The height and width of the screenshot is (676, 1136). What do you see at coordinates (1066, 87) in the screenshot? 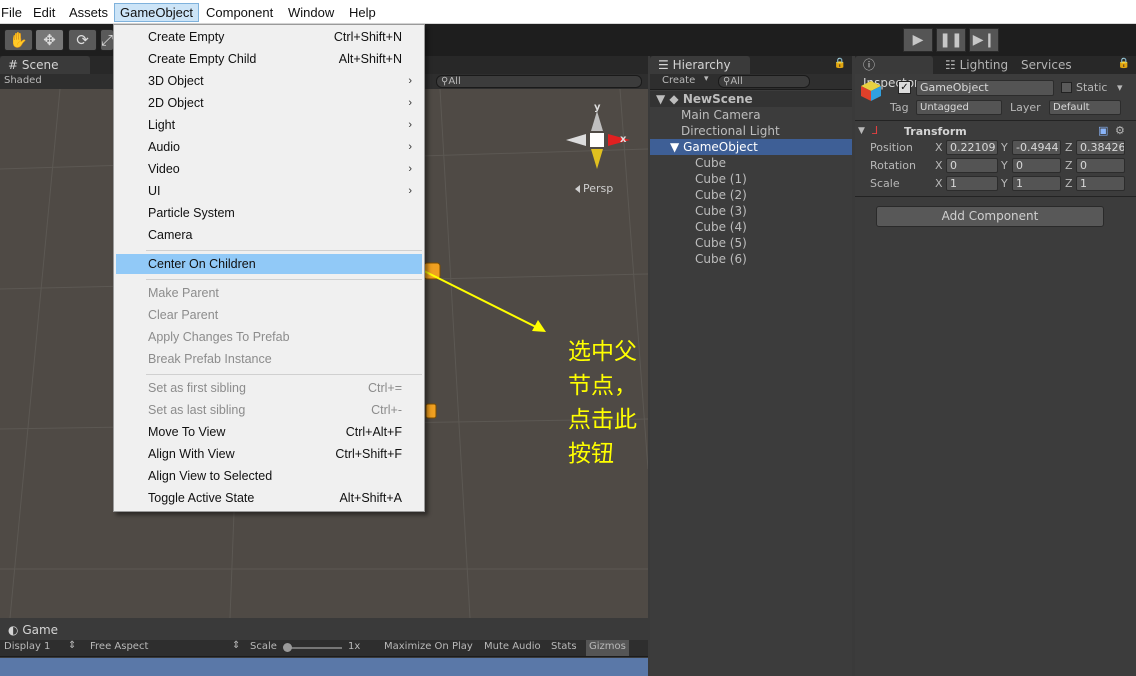
I see `static-checkbox` at bounding box center [1066, 87].